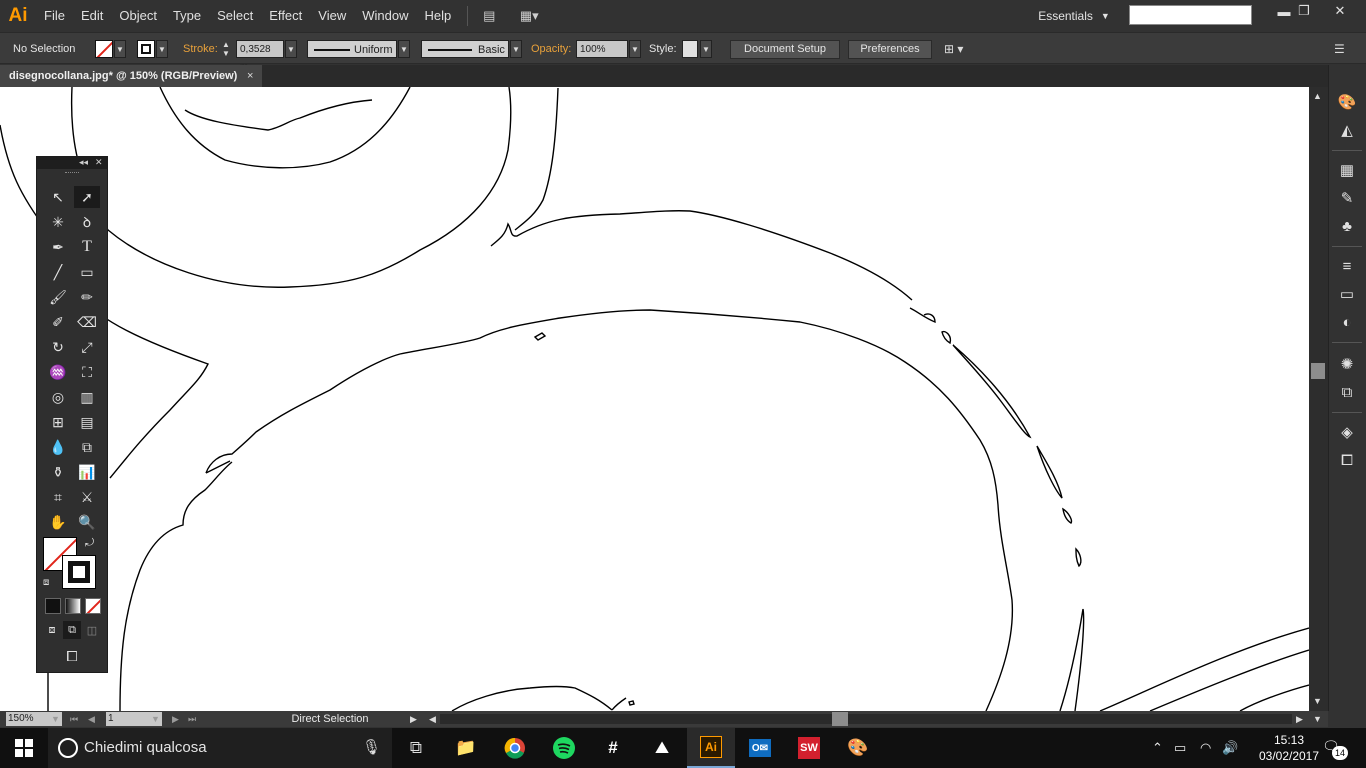 Image resolution: width=1366 pixels, height=768 pixels. I want to click on graphic-style-swatch, so click(690, 49).